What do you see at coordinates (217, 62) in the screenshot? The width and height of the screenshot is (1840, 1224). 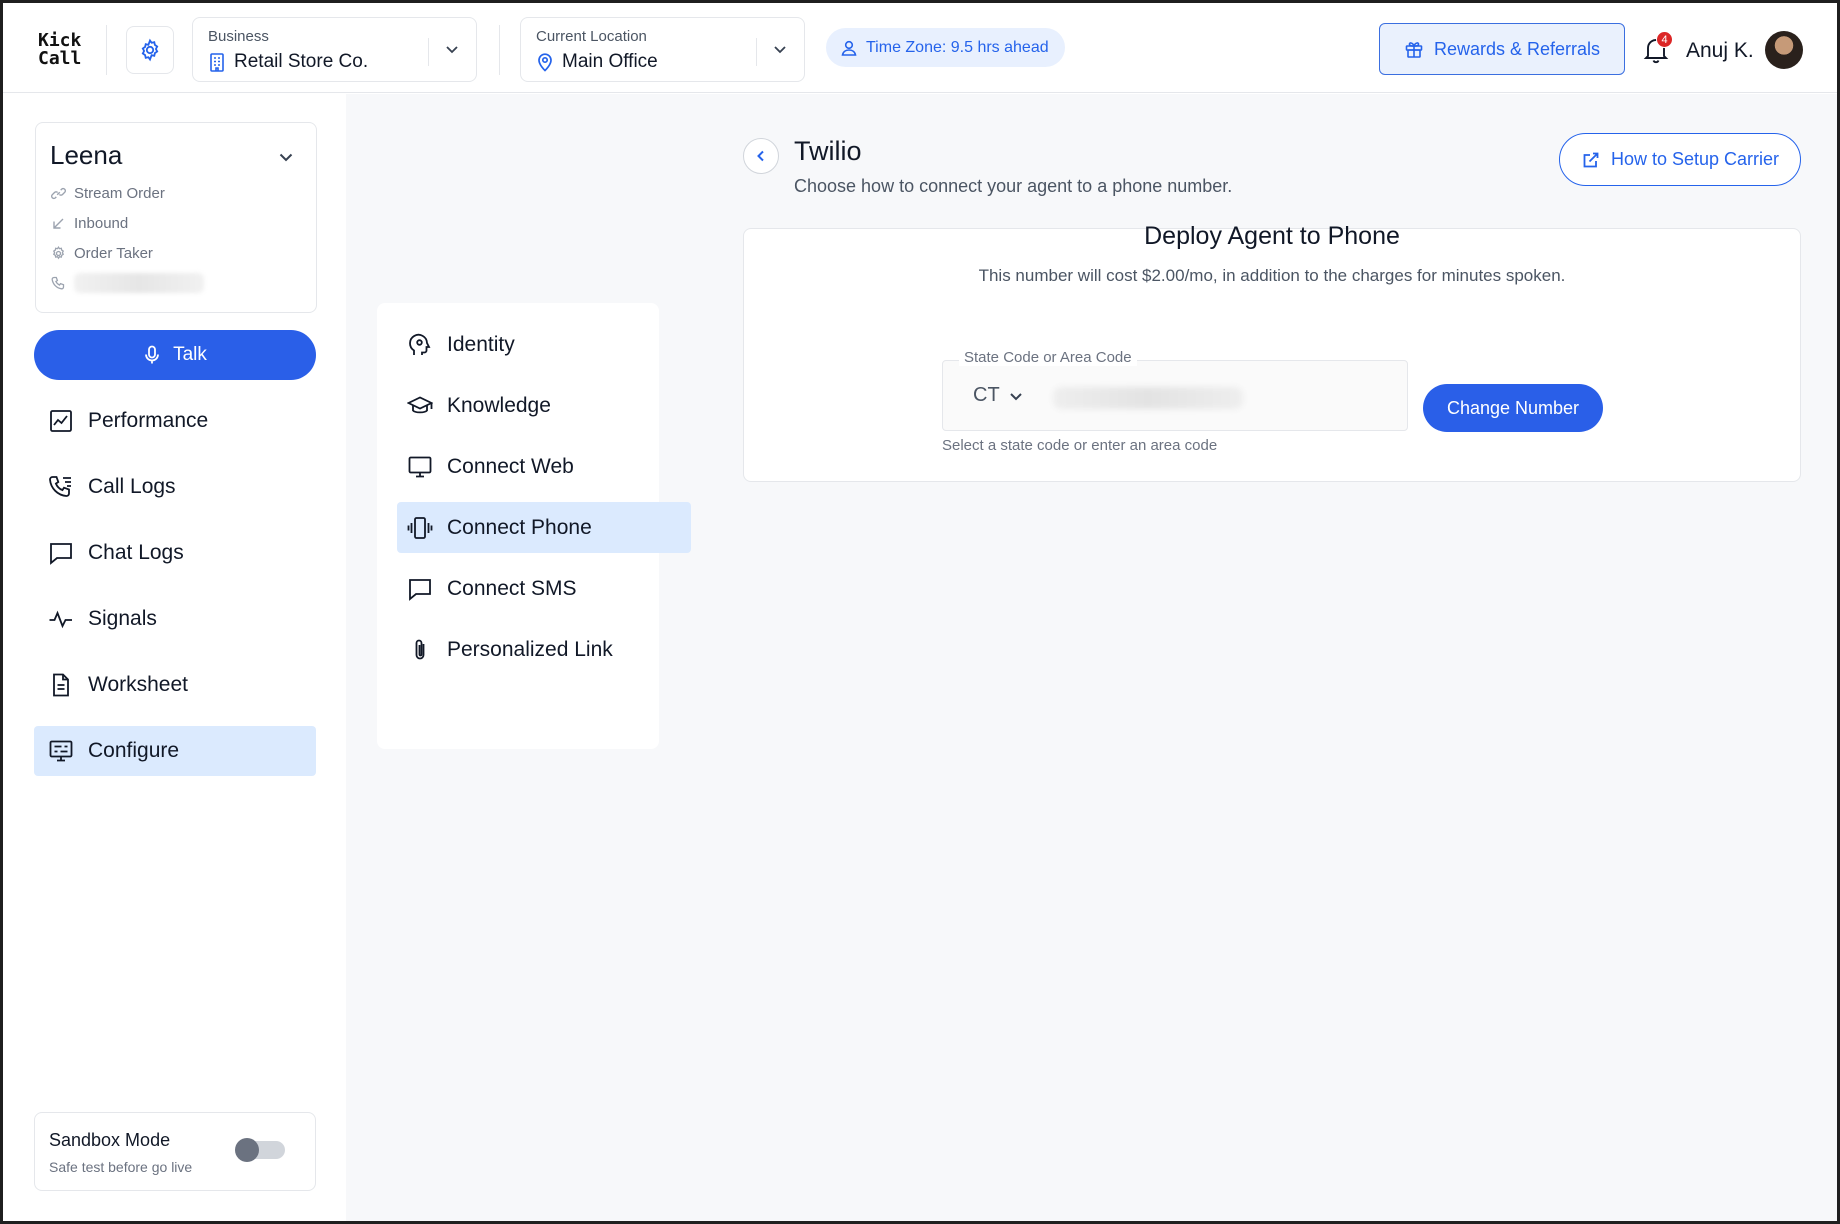 I see `building-icon` at bounding box center [217, 62].